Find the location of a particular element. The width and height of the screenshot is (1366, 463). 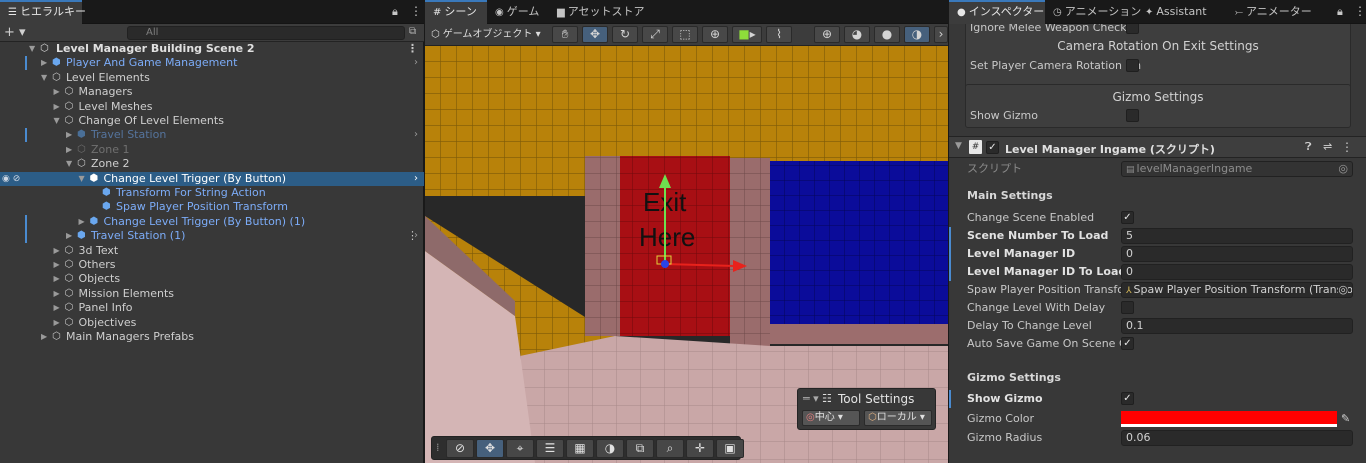

hierarchy-row: ▶ ⬡ 3d Text is located at coordinates (212, 251).